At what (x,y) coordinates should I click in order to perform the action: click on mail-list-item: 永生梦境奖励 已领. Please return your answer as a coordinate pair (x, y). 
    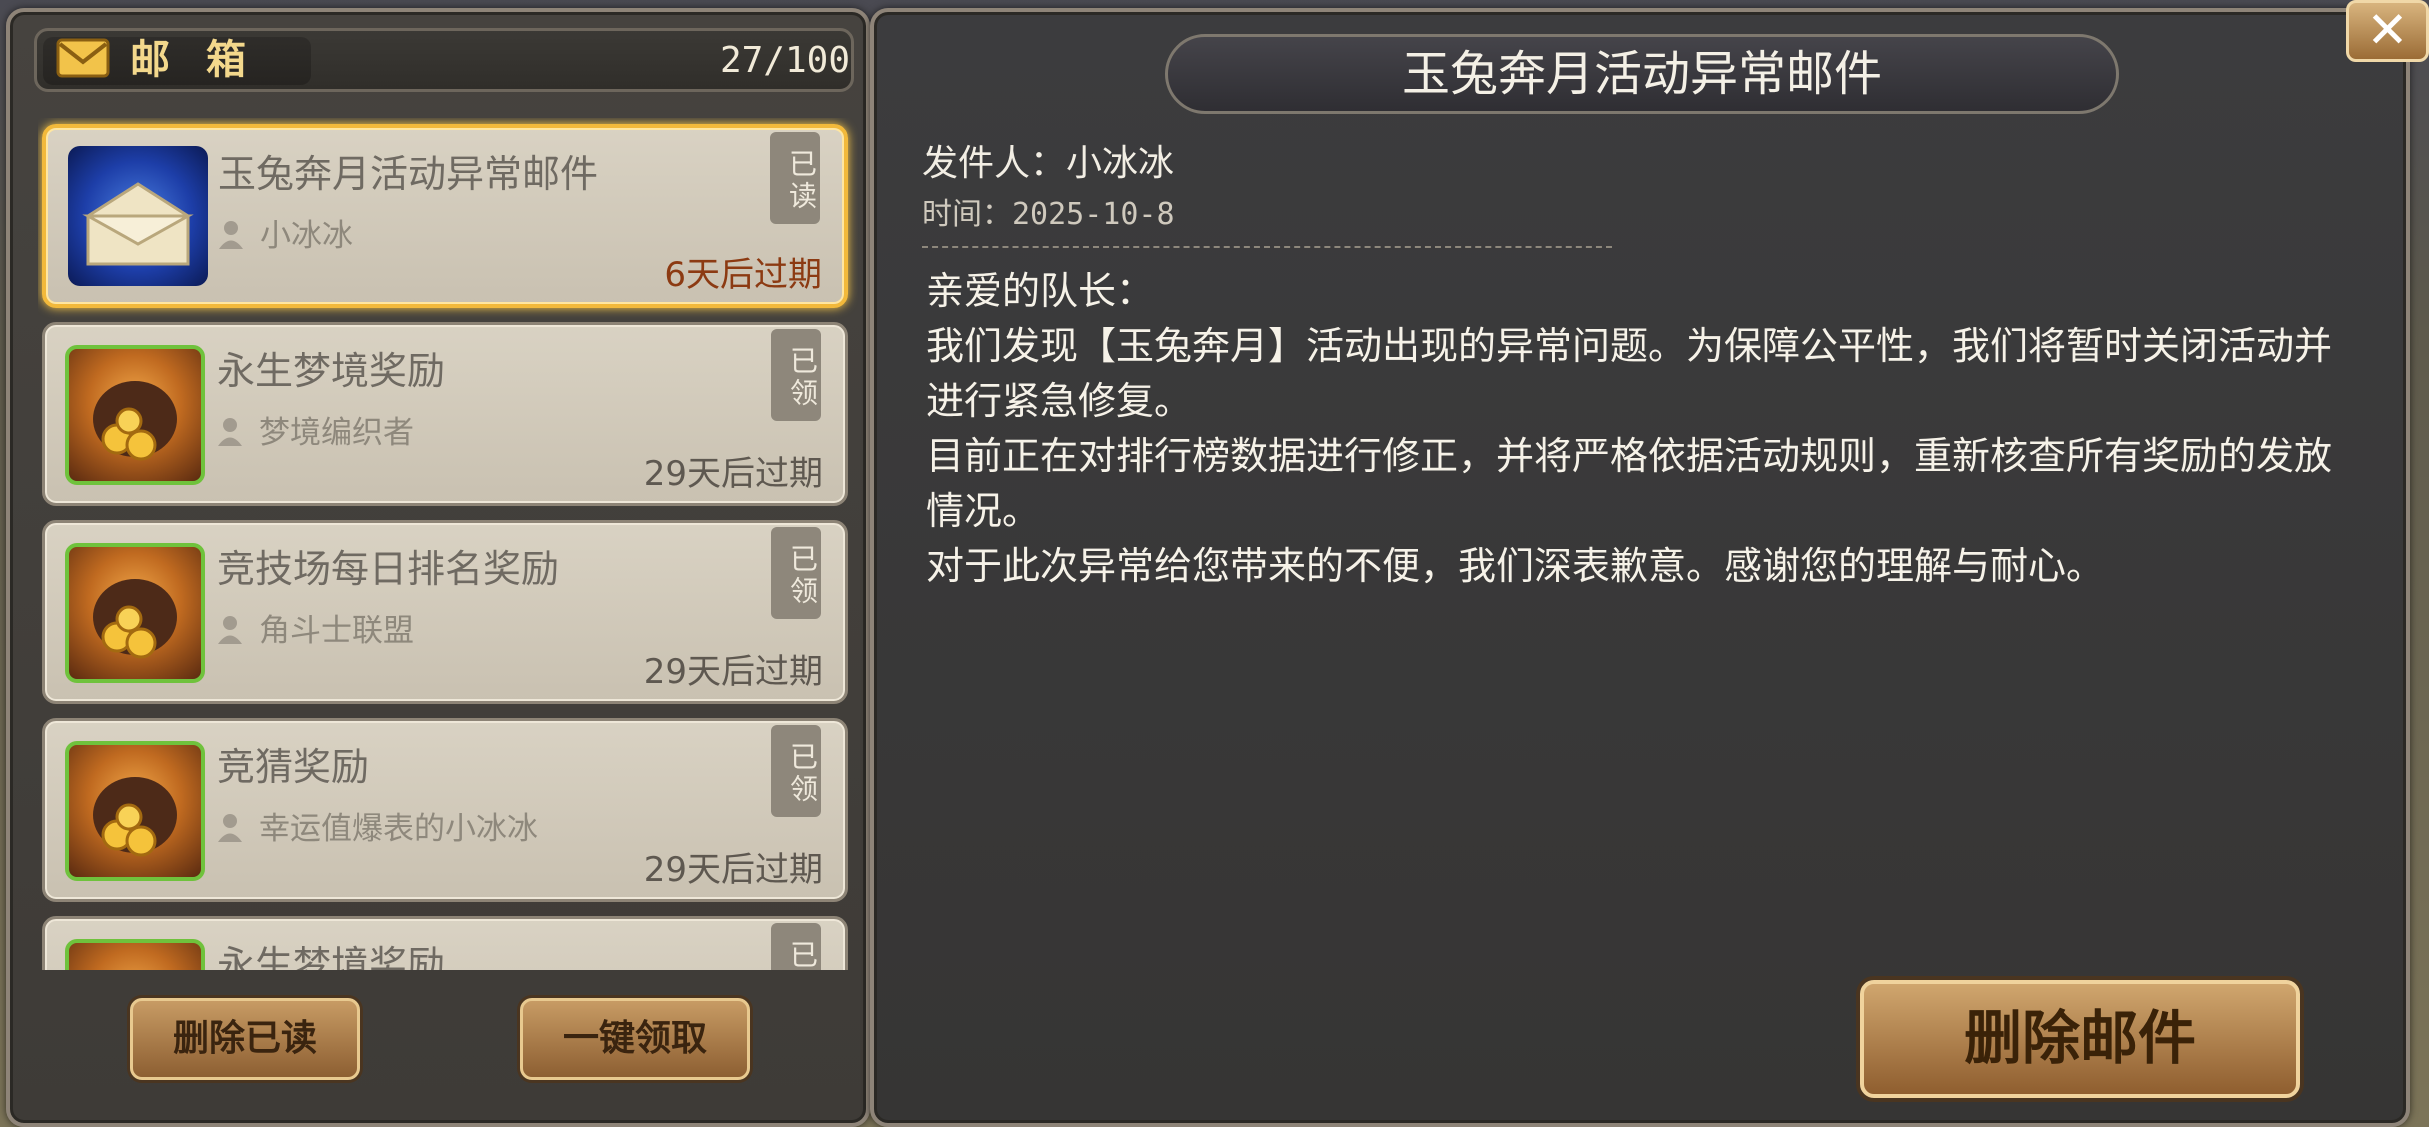
    Looking at the image, I should click on (445, 943).